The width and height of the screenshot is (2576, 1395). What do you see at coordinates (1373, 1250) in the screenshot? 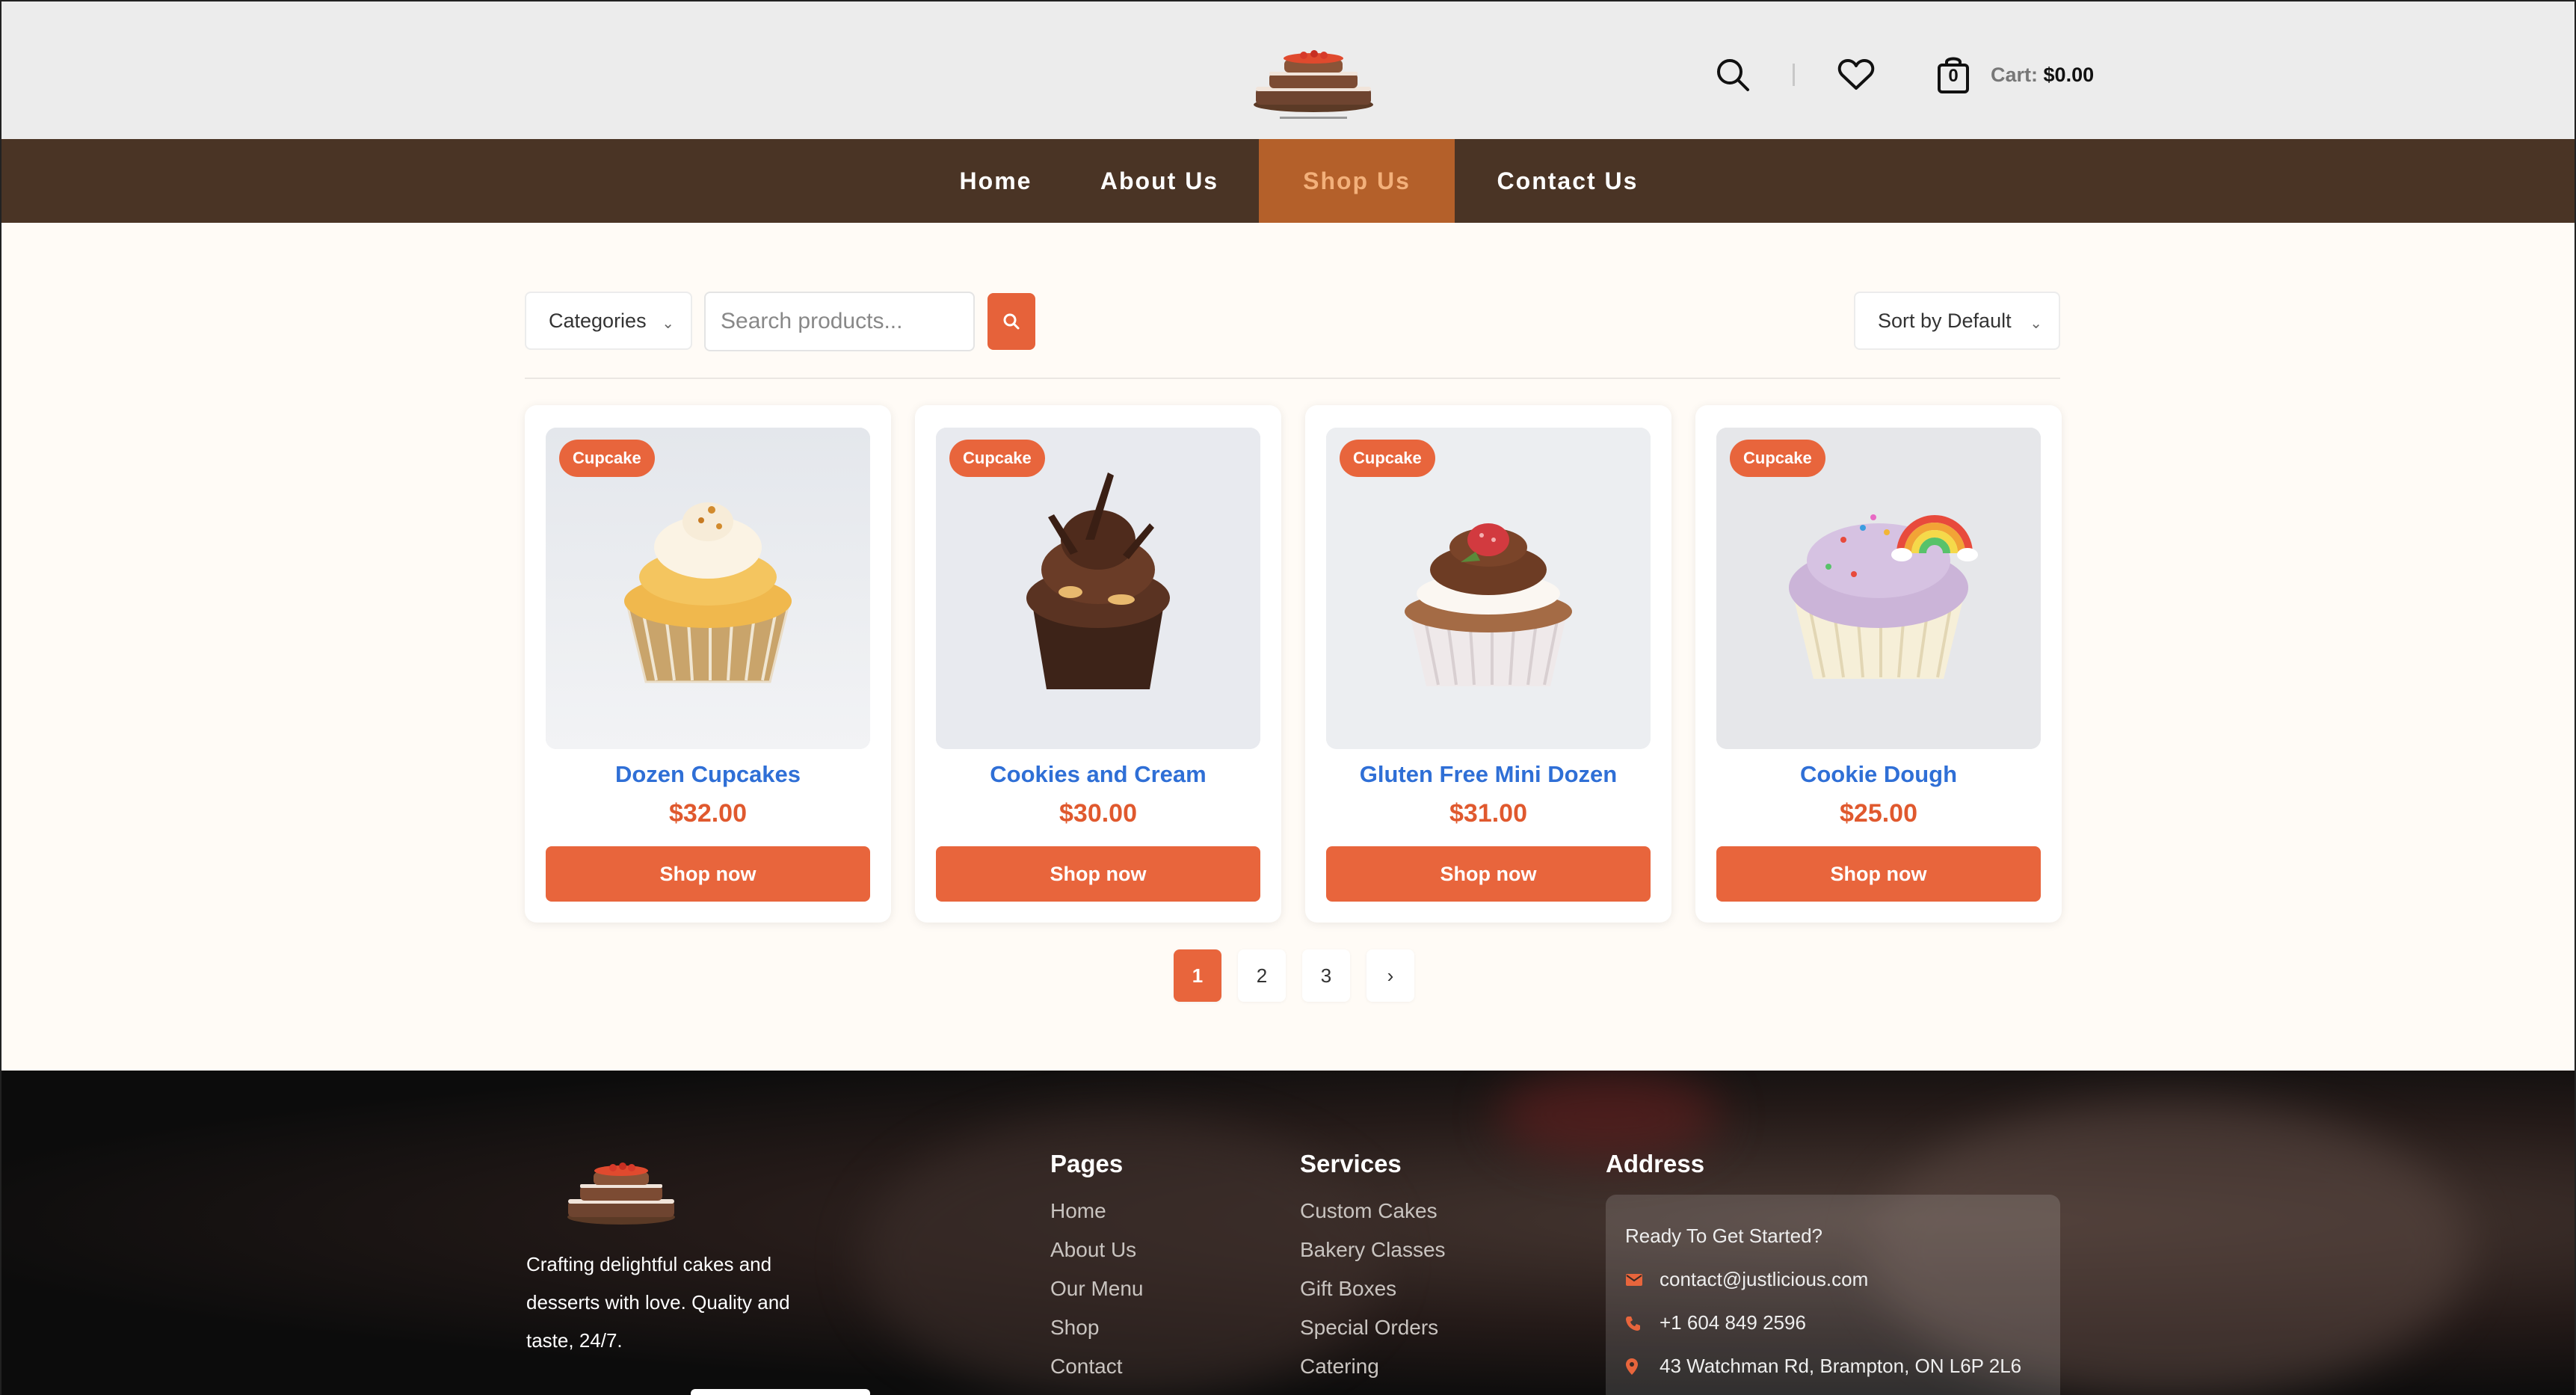
I see `footer-link-bakery-classes: Bakery Classes` at bounding box center [1373, 1250].